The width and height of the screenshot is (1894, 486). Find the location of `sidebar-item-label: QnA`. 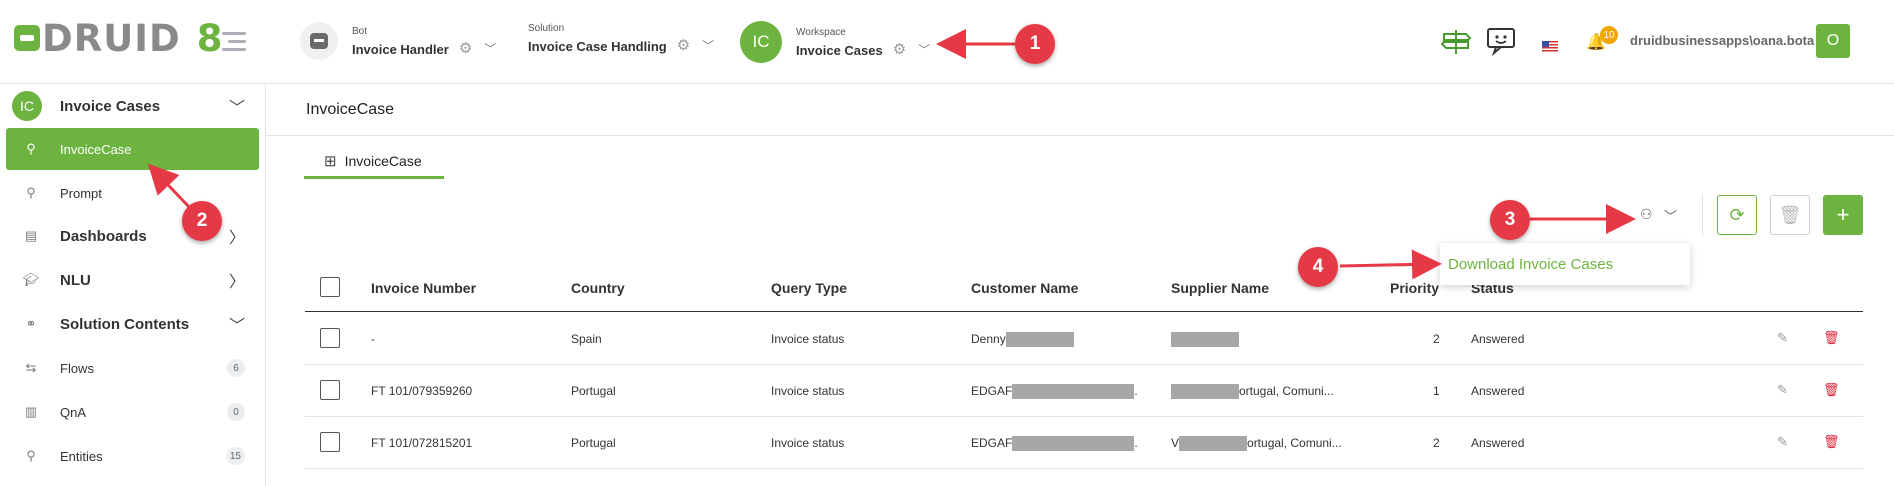

sidebar-item-label: QnA is located at coordinates (73, 412).